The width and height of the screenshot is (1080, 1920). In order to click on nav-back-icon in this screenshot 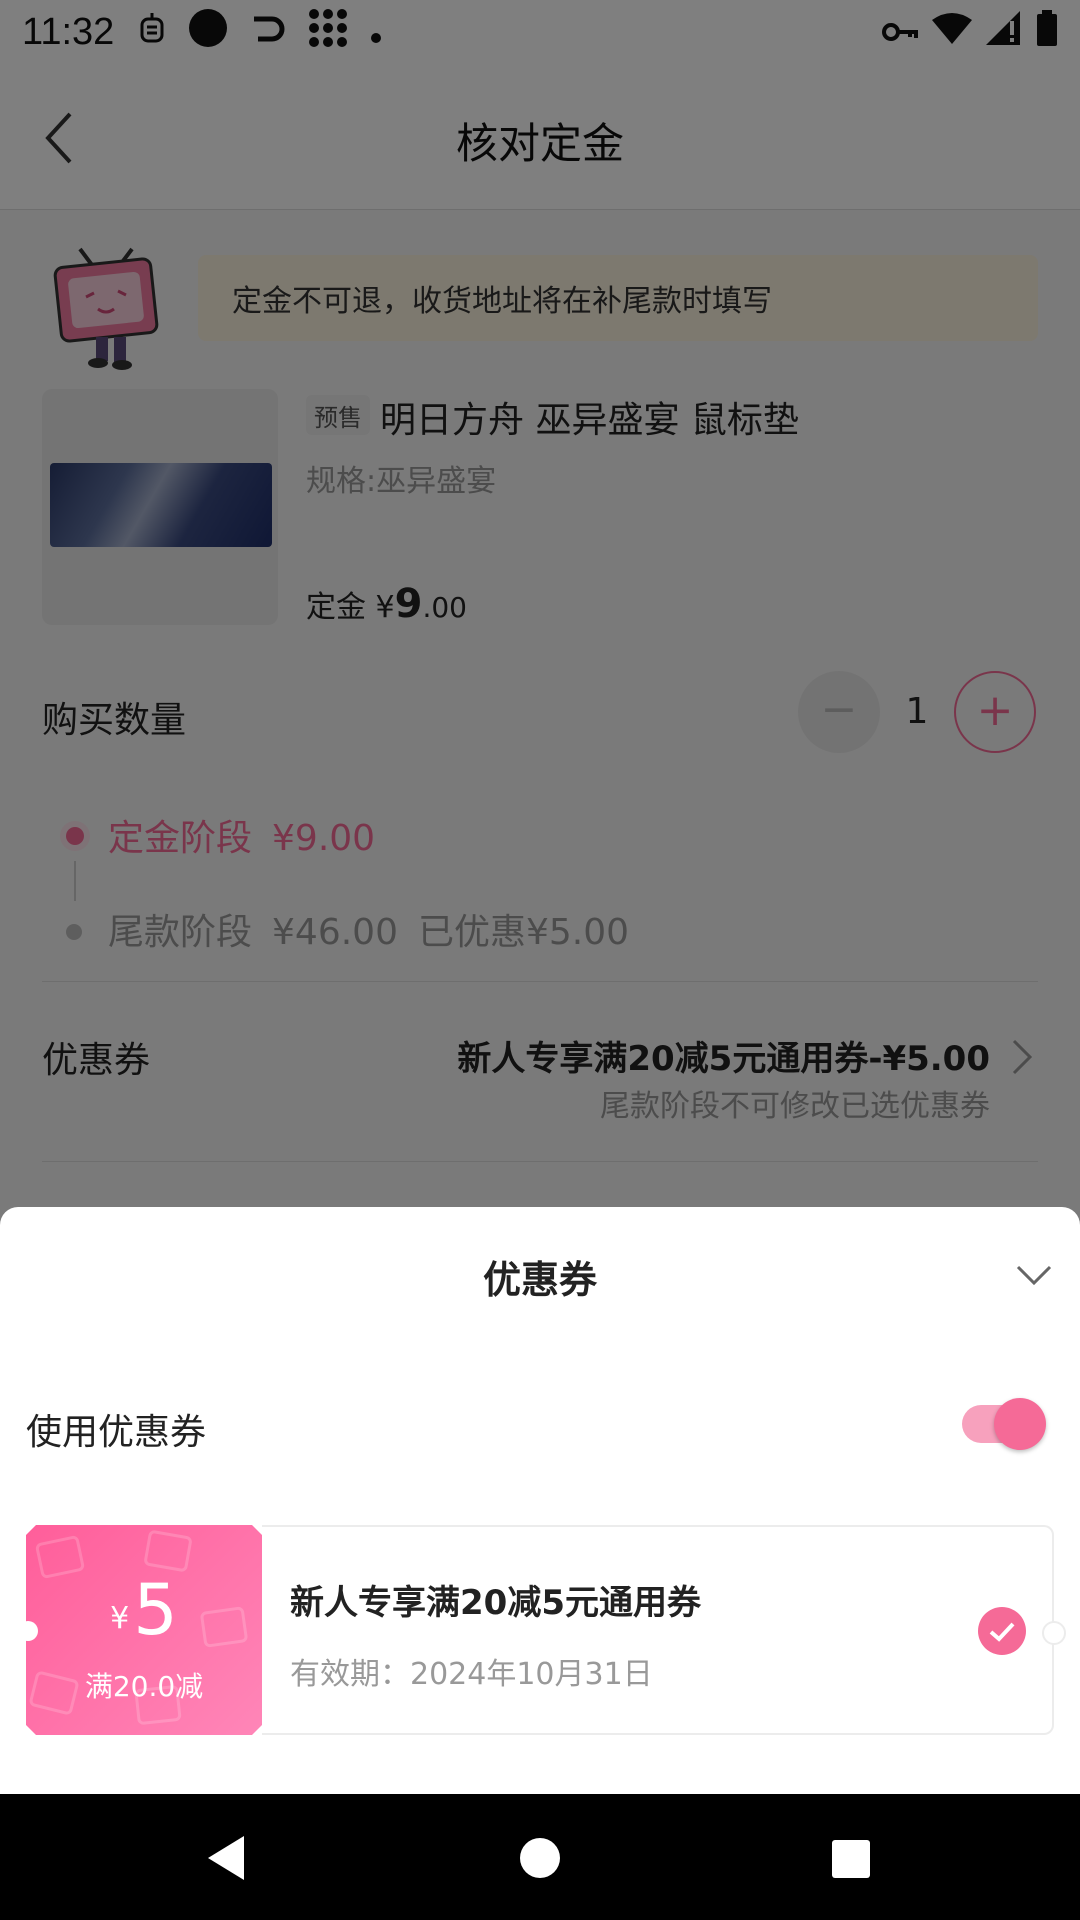, I will do `click(228, 1858)`.